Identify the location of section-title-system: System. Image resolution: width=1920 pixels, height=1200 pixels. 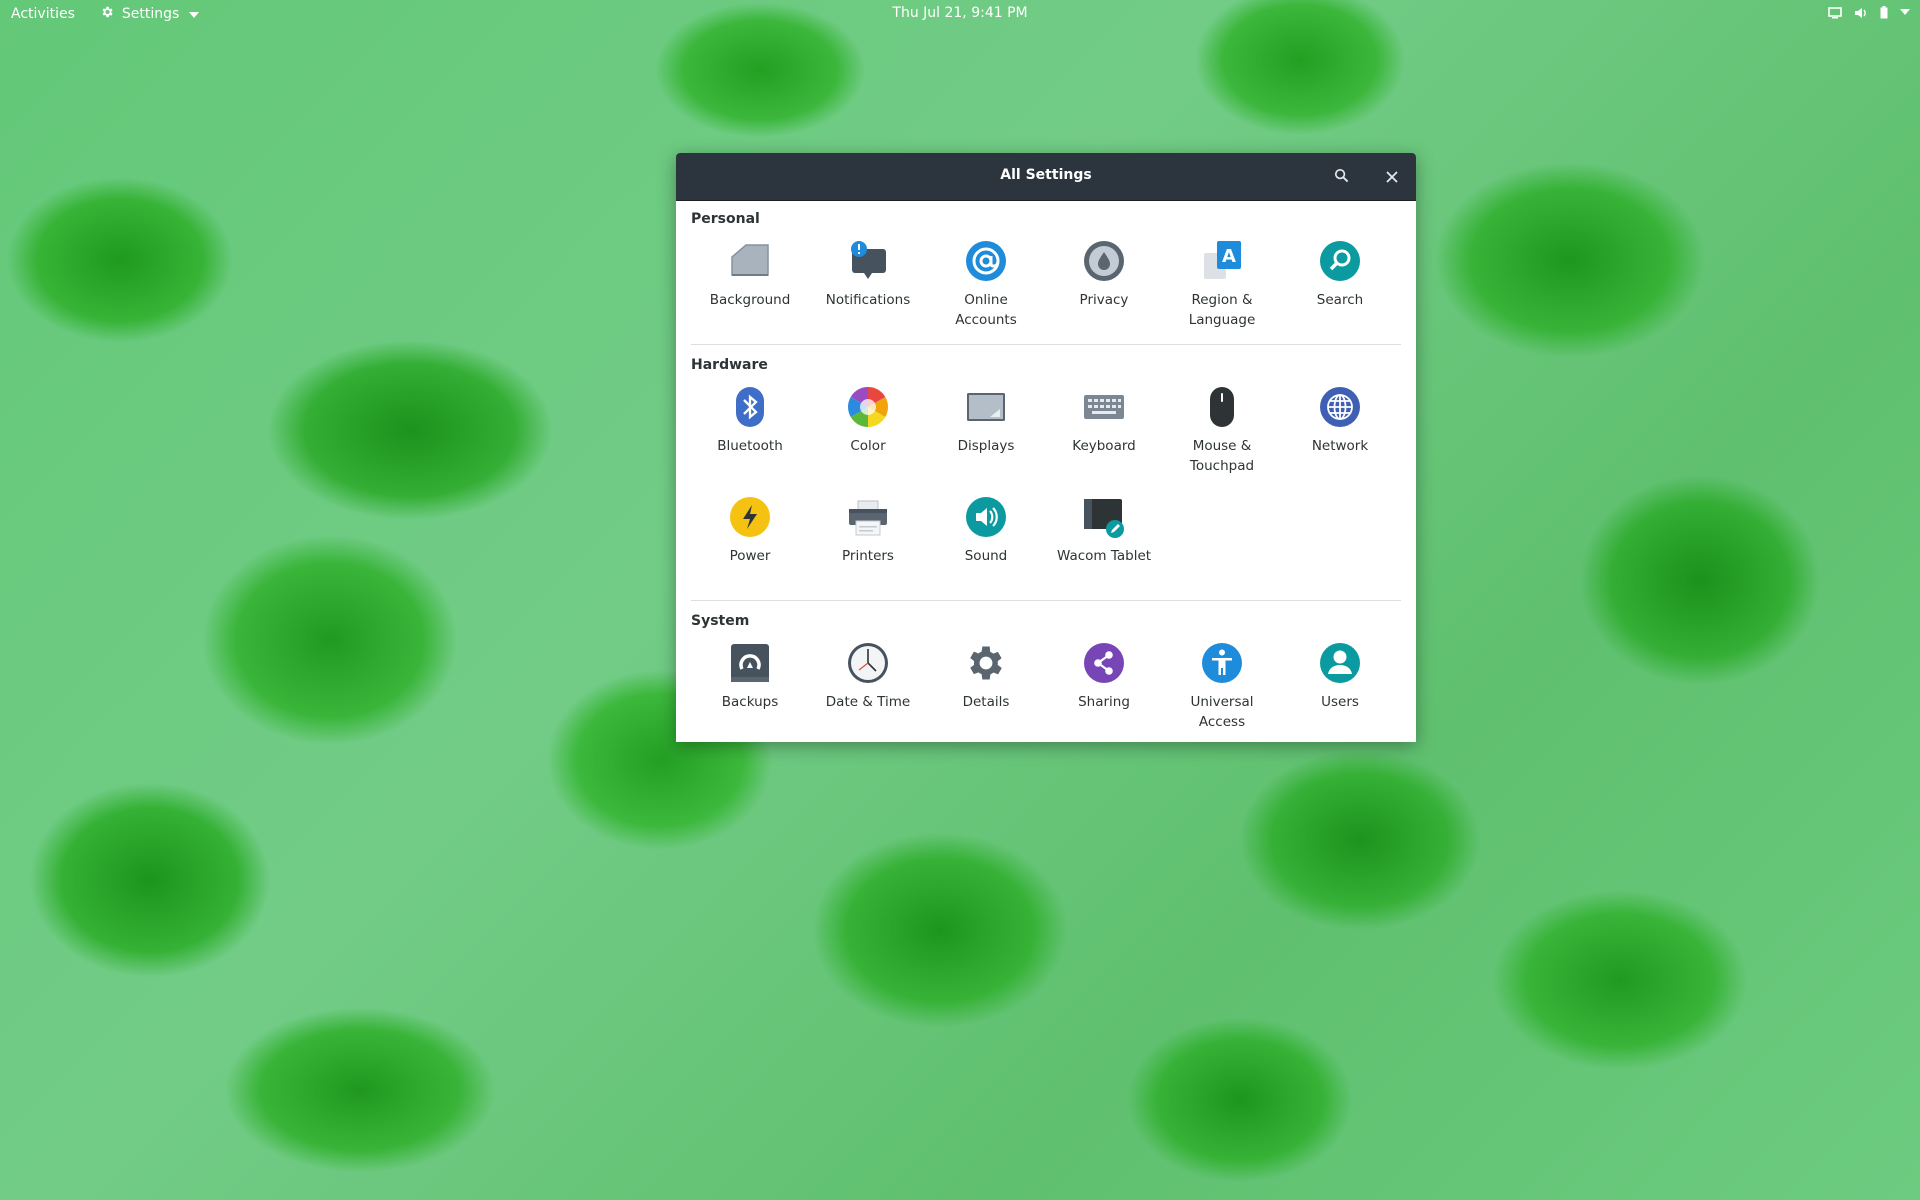
(720, 621).